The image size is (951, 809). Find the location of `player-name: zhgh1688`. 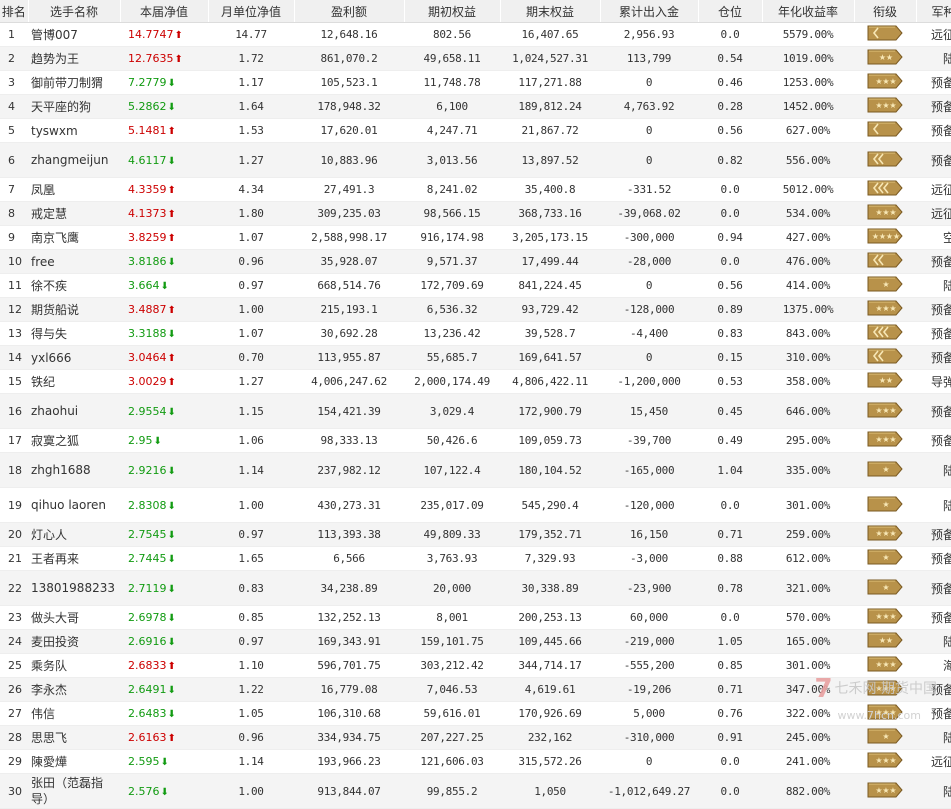

player-name: zhgh1688 is located at coordinates (74, 470).